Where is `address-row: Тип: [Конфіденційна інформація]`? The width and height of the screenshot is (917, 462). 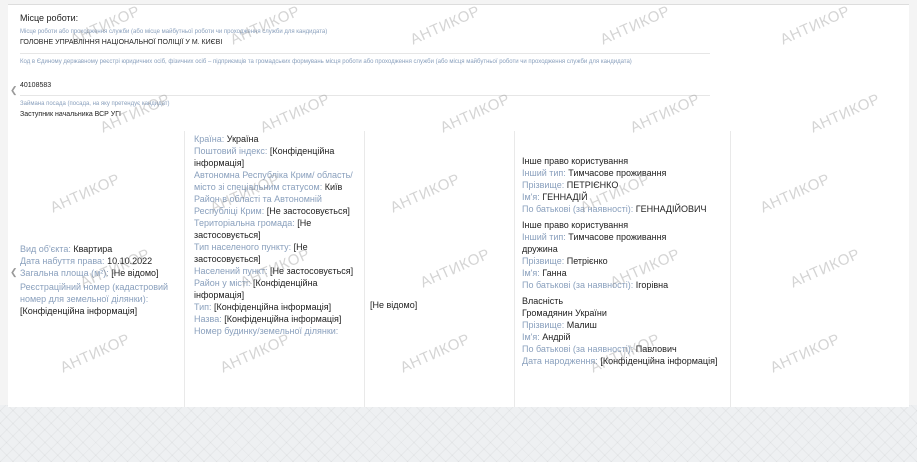
address-row: Тип: [Конфіденційна інформація] is located at coordinates (263, 307).